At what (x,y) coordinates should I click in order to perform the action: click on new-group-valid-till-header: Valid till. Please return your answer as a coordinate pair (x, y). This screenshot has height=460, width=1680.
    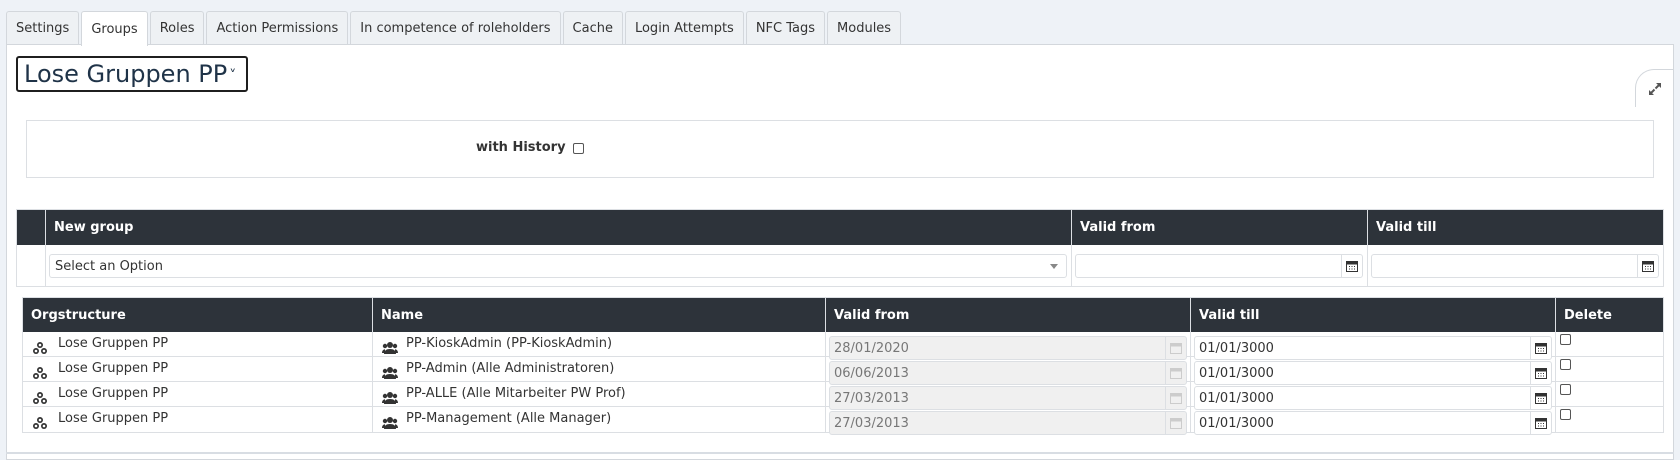
    Looking at the image, I should click on (1515, 227).